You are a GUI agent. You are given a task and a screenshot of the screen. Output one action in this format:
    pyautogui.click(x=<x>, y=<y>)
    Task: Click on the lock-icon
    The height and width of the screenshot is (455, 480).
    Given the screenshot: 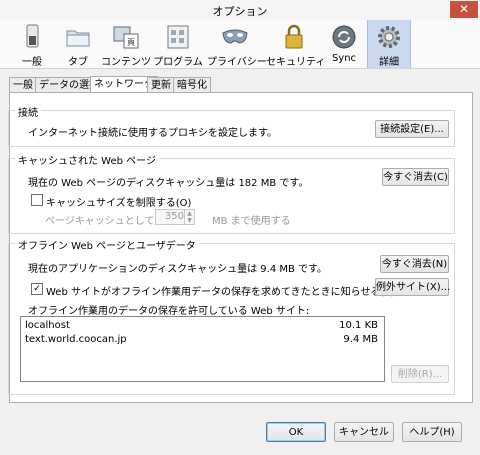 What is the action you would take?
    pyautogui.click(x=293, y=36)
    